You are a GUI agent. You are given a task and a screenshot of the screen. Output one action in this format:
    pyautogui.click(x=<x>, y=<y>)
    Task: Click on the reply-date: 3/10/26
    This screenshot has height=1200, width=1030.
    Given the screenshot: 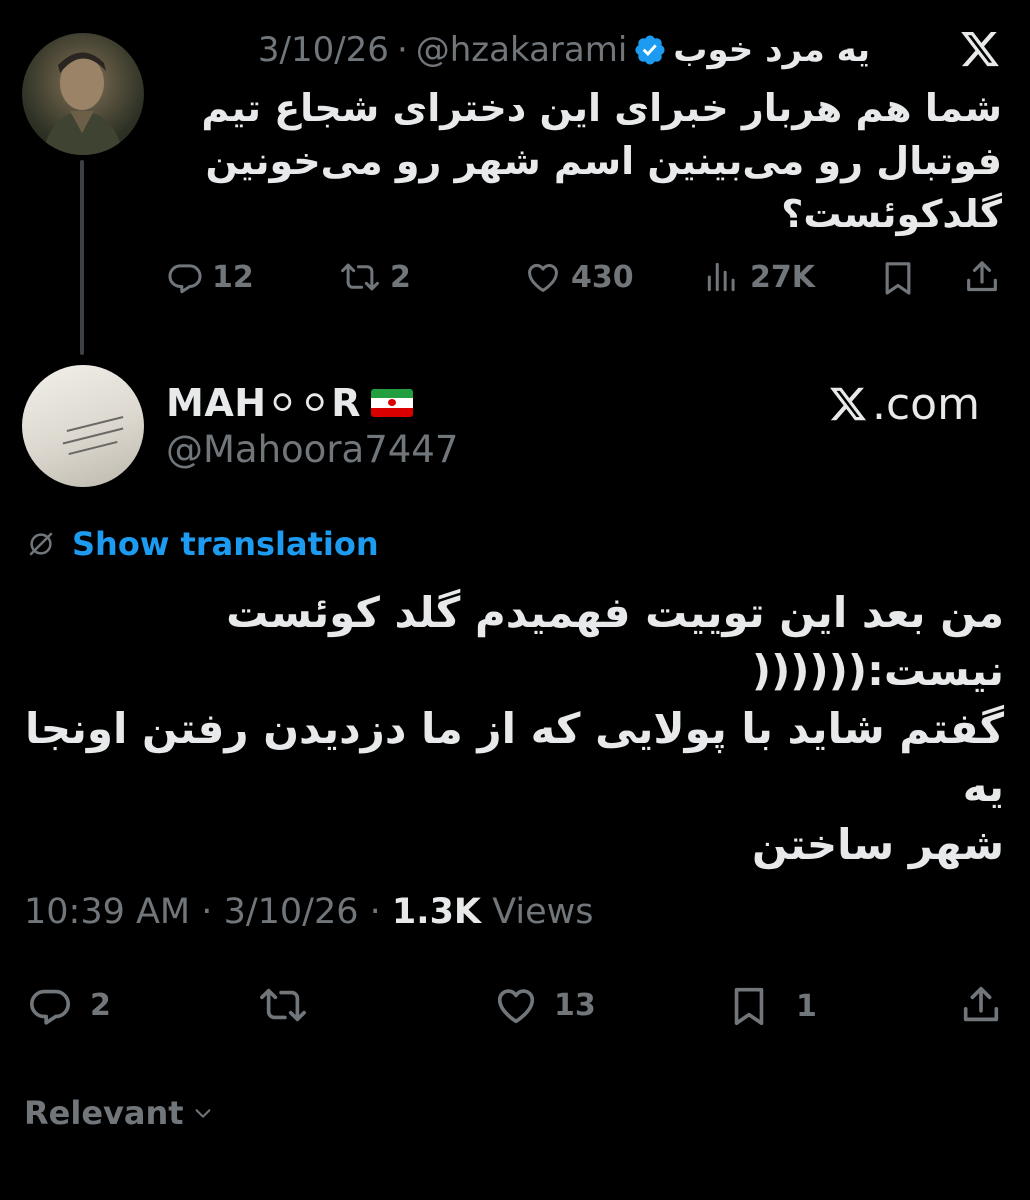 What is the action you would take?
    pyautogui.click(x=291, y=912)
    